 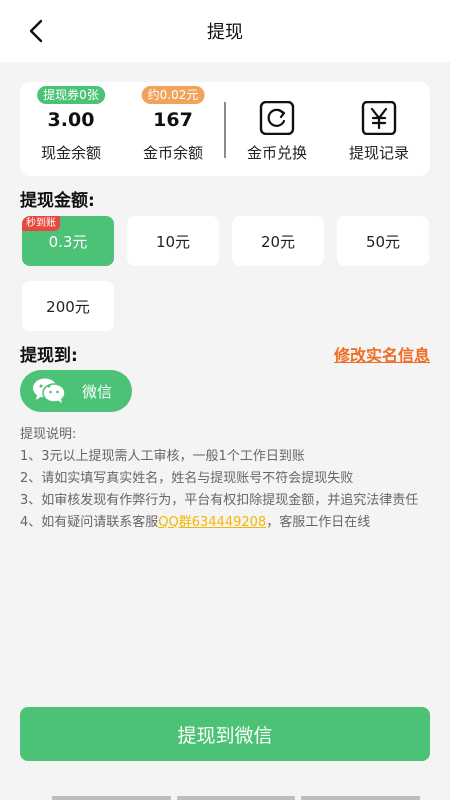 I want to click on coin-balance-label: 金币余额, so click(x=172, y=153).